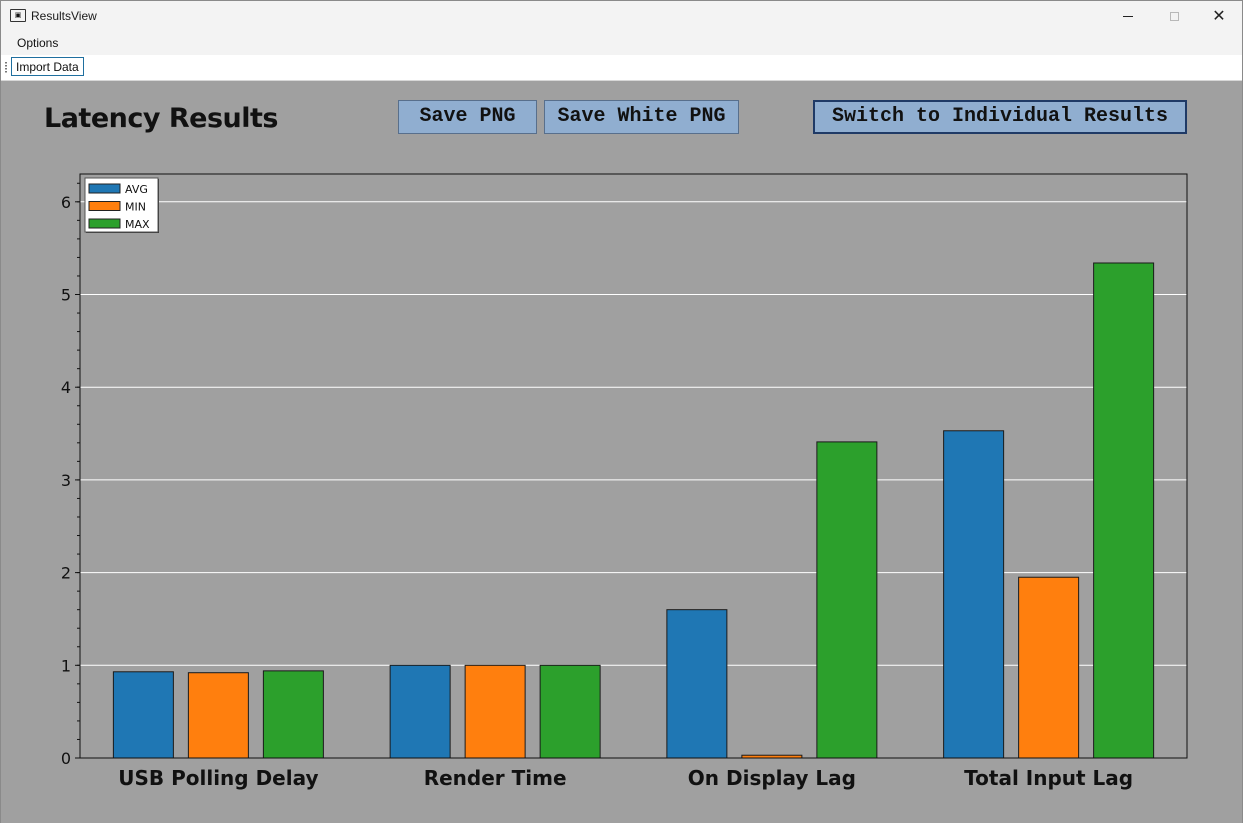 This screenshot has width=1243, height=823. What do you see at coordinates (66, 295) in the screenshot?
I see `y-tick-label: 5` at bounding box center [66, 295].